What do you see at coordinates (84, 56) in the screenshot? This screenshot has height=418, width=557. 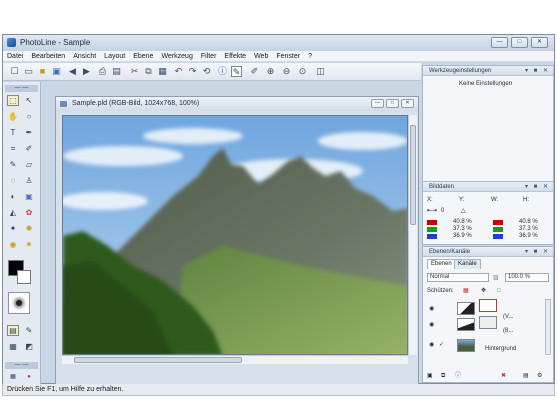 I see `menu-ansicht: Ansicht` at bounding box center [84, 56].